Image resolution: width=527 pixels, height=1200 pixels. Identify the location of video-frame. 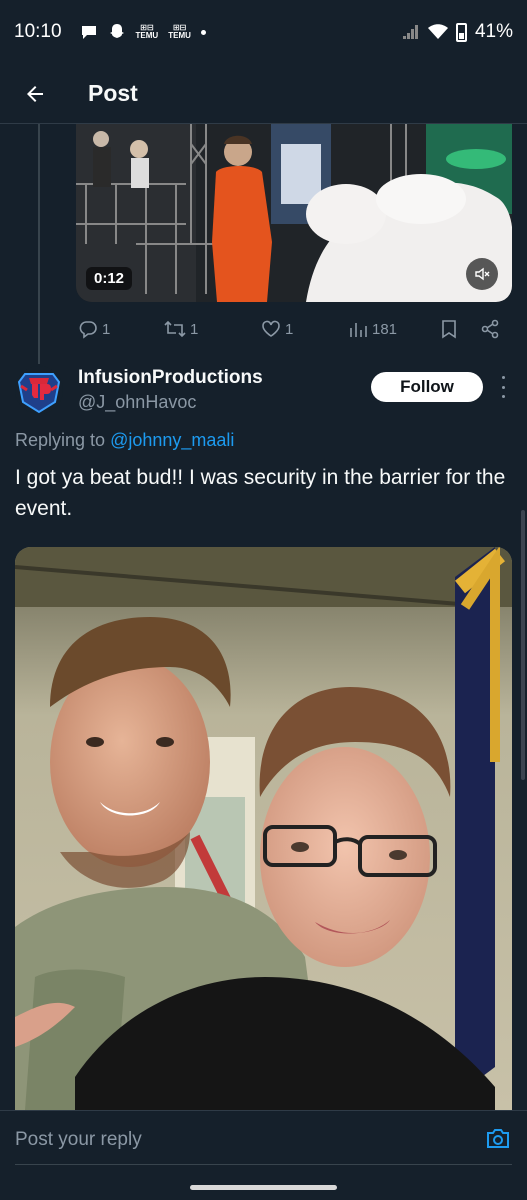
(294, 213).